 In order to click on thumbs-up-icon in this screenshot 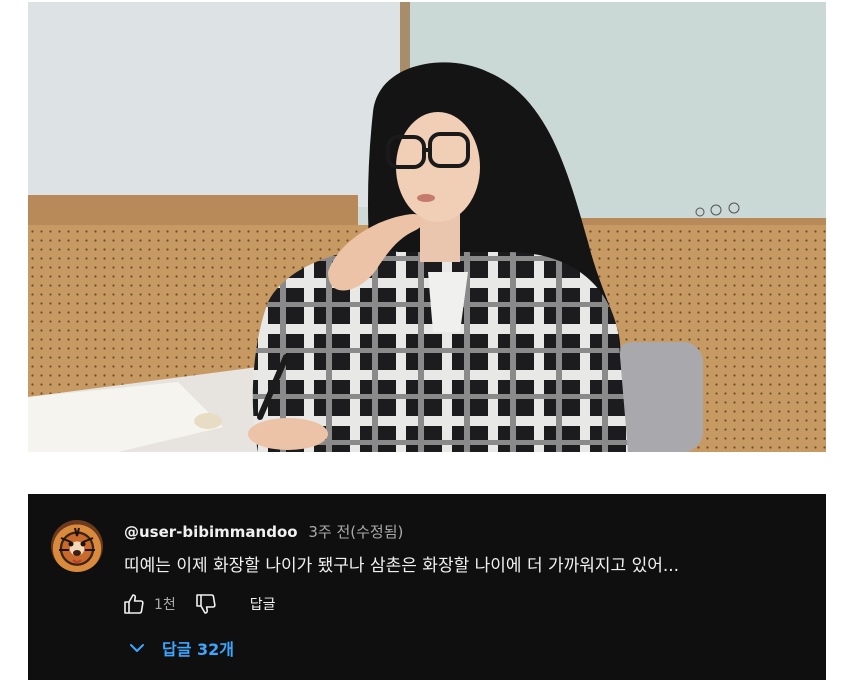, I will do `click(134, 604)`.